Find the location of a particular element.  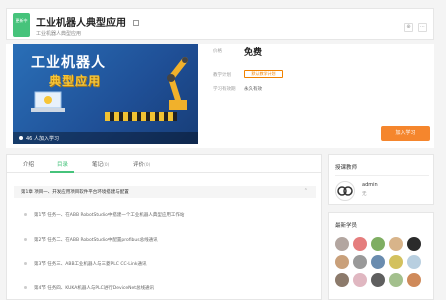

more-button: ⋯ is located at coordinates (422, 27).